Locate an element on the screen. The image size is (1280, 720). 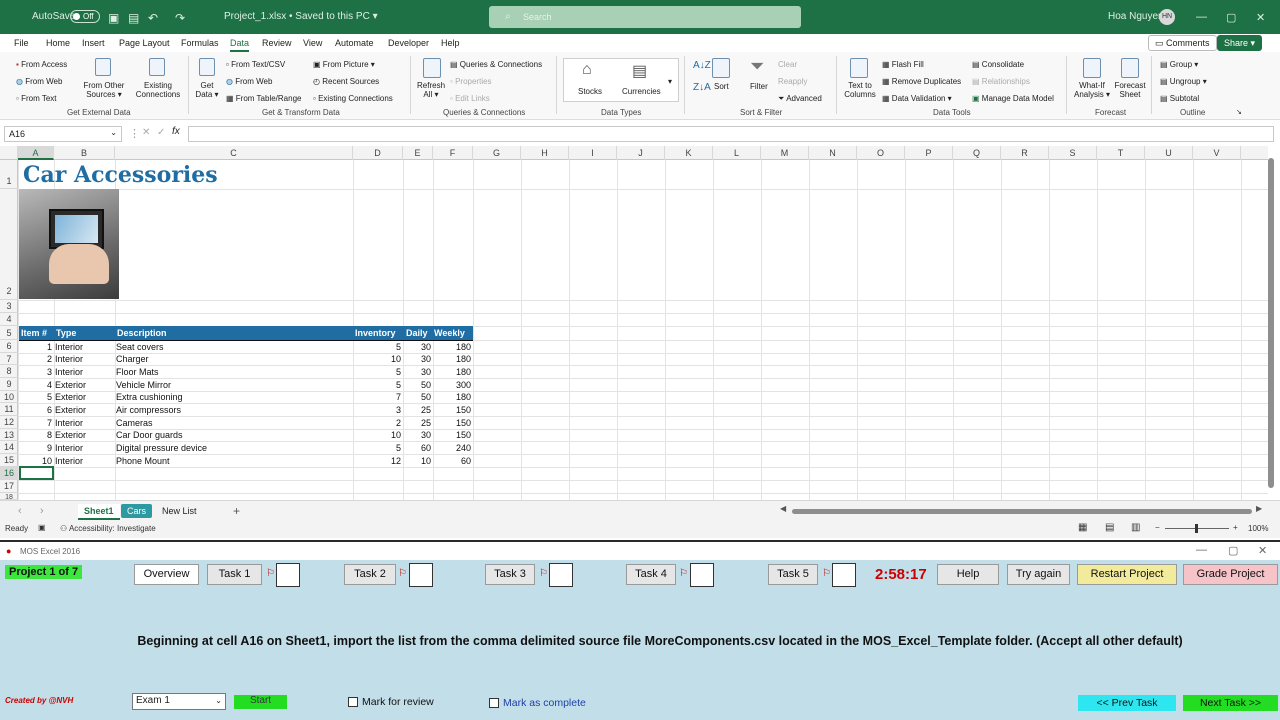
accessibility-status: ⚇ Accessibility: Investigate is located at coordinates (108, 528).